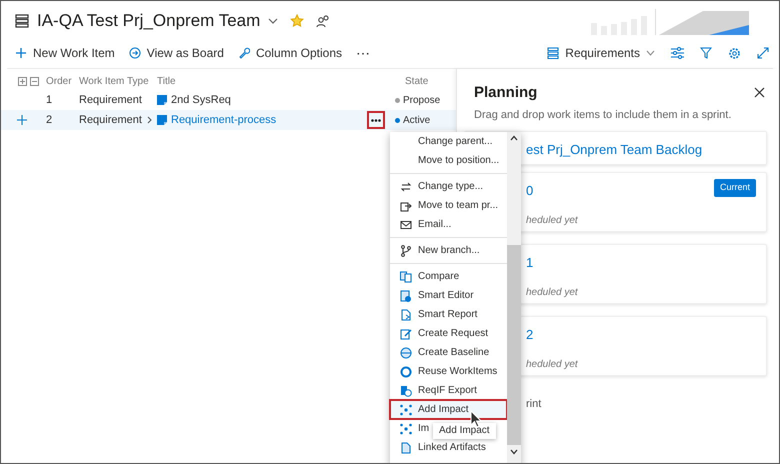 This screenshot has height=464, width=780. I want to click on toolbar-button: Column Options, so click(290, 53).